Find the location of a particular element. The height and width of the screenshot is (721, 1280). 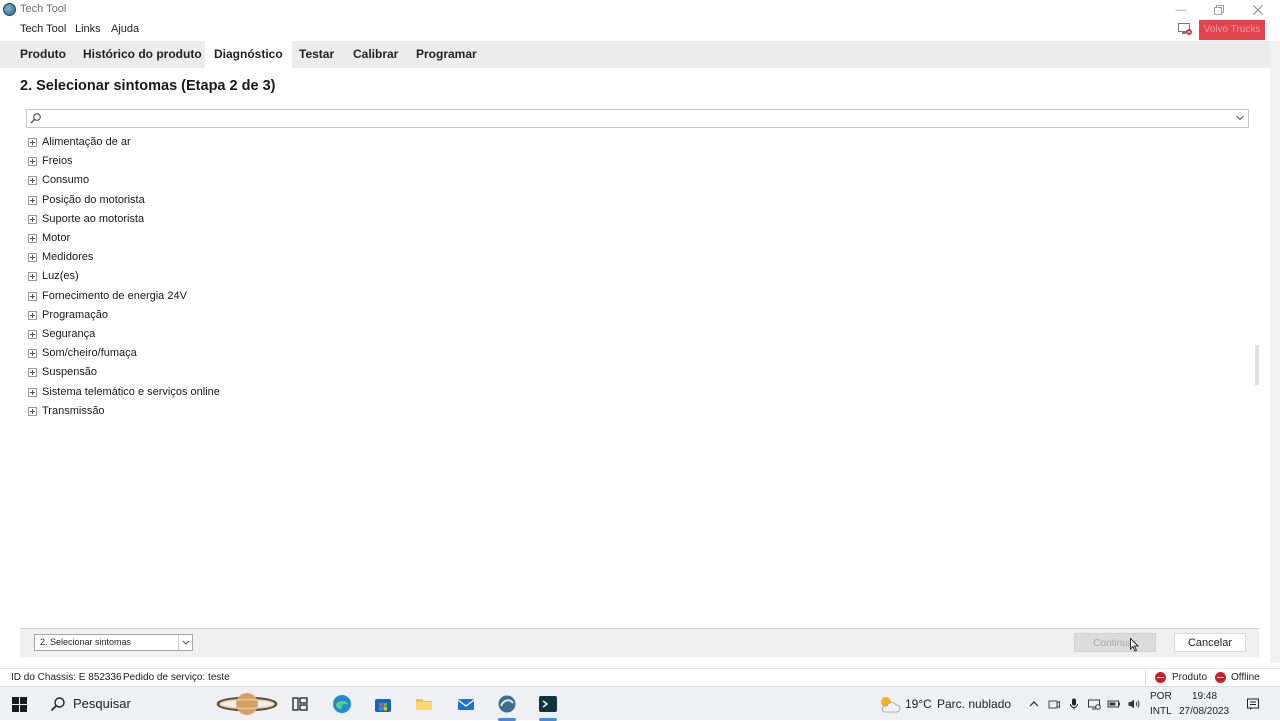

step-select: 2. Selecionar sintomas is located at coordinates (113, 642).